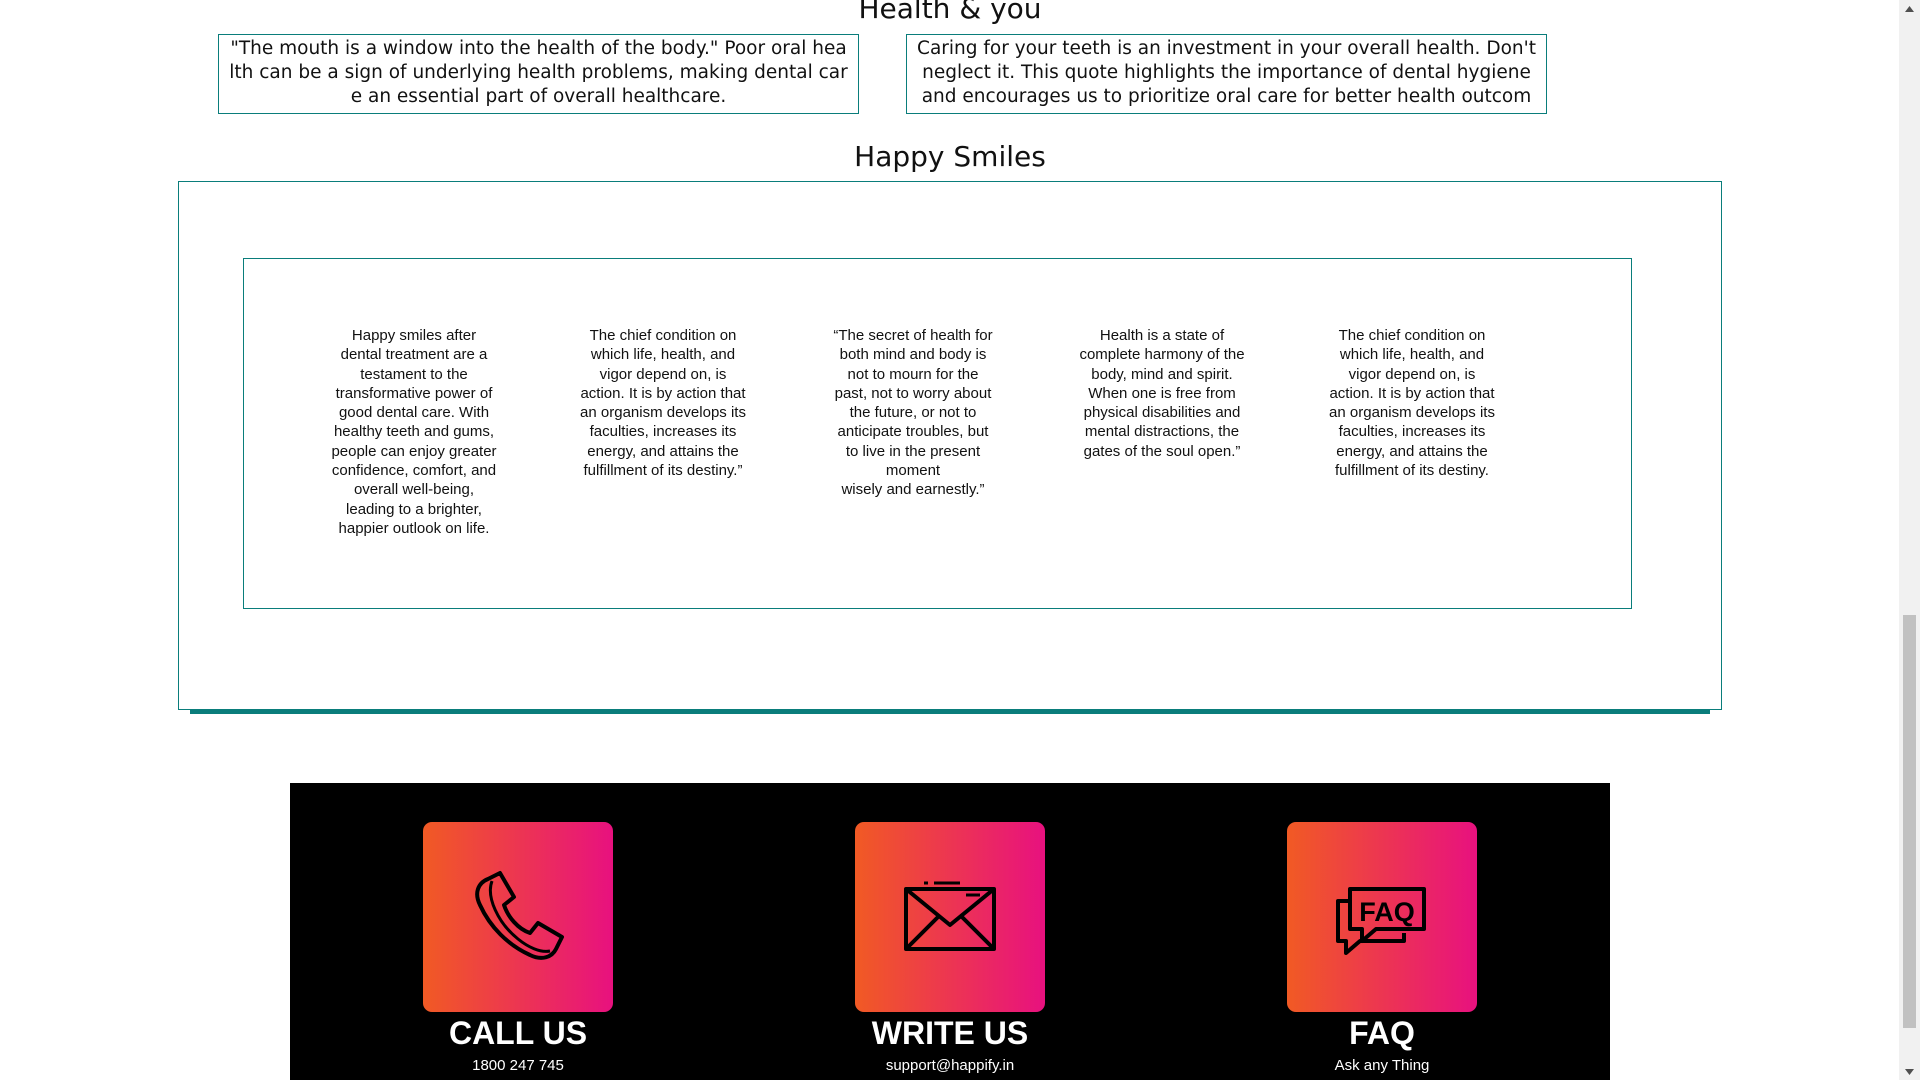  I want to click on faq-card: FAQ FAQ Ask any Thing, so click(1382, 950).